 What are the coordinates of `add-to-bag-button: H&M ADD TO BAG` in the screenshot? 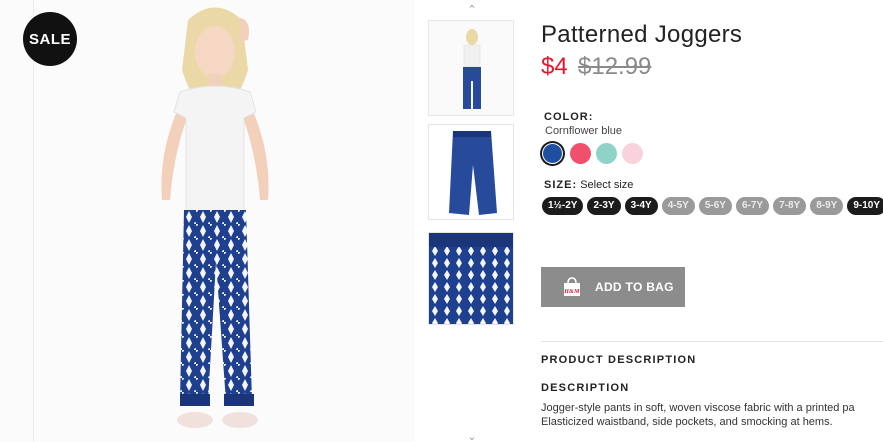 It's located at (613, 287).